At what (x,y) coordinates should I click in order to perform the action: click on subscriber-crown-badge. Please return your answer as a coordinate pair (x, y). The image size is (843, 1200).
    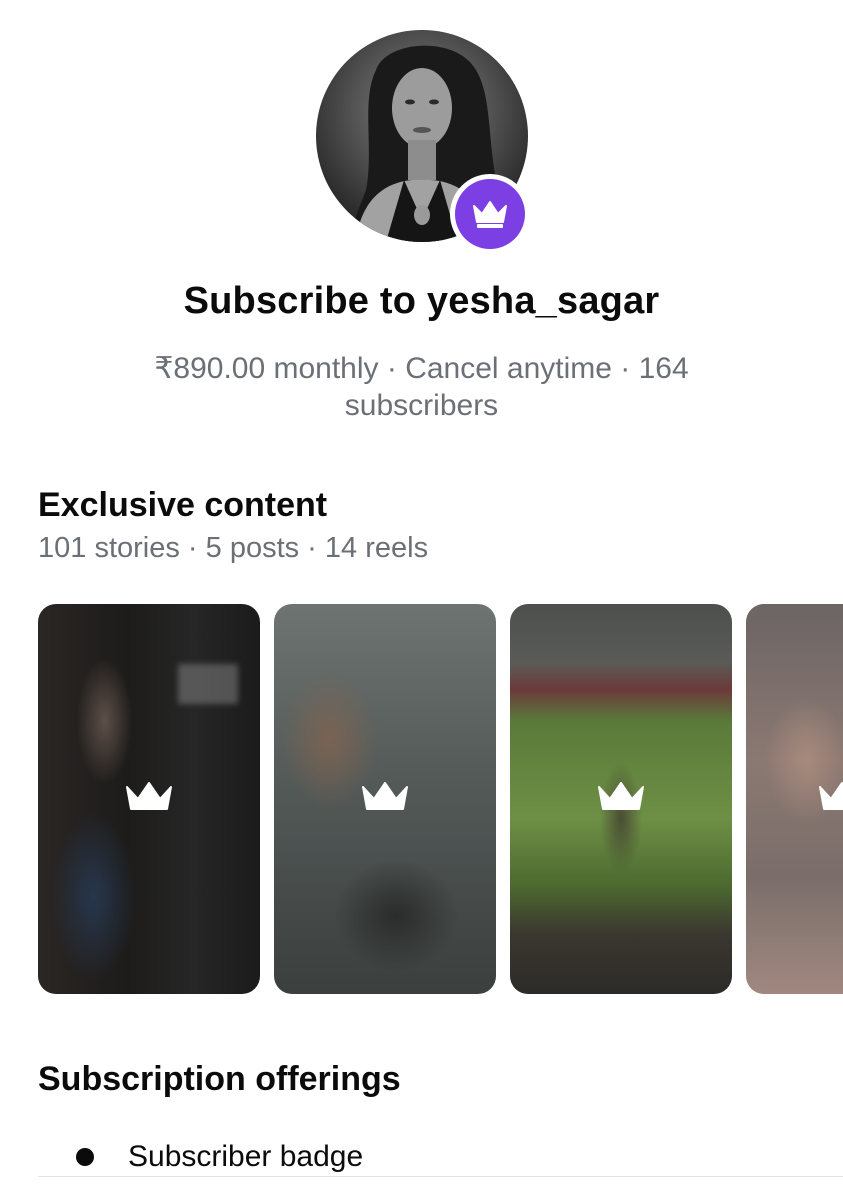
    Looking at the image, I should click on (490, 214).